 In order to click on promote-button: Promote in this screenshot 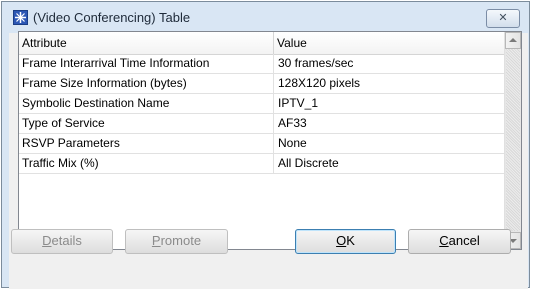, I will do `click(176, 241)`.